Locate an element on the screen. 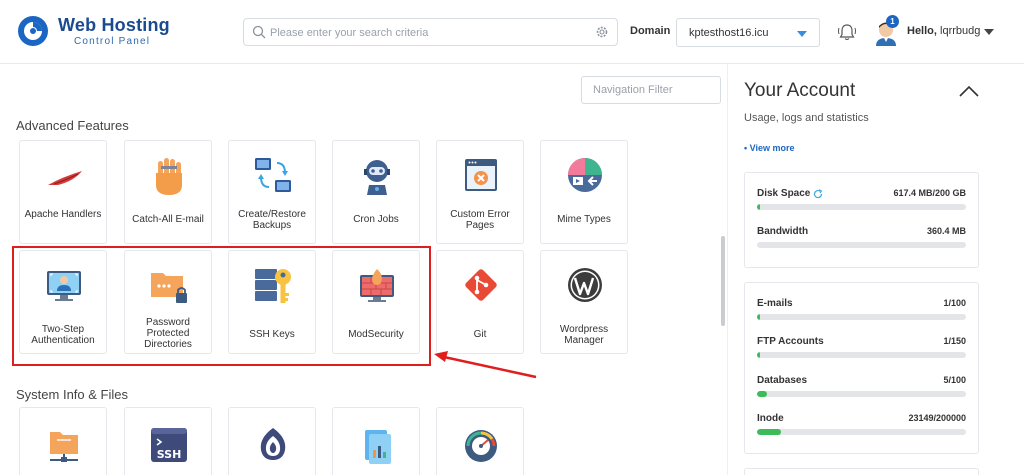 Image resolution: width=1024 pixels, height=475 pixels. ssh-terminal-icon: SSH is located at coordinates (169, 445).